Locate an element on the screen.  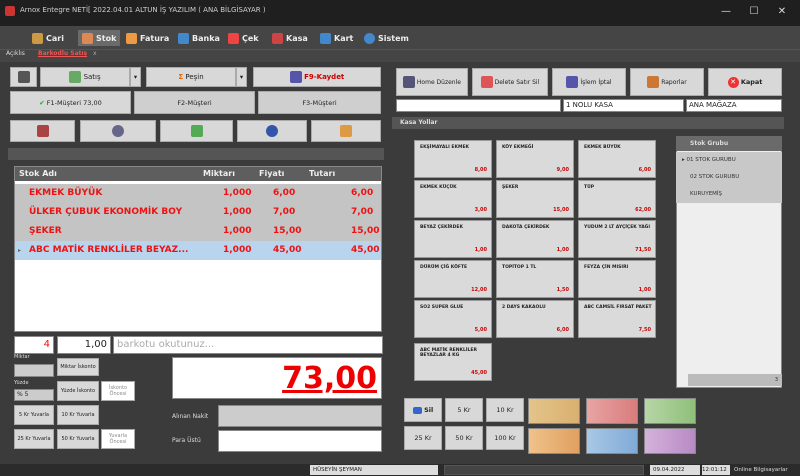
stok-grubu-item: 02 STOK GURUBU is located at coordinates (729, 177).